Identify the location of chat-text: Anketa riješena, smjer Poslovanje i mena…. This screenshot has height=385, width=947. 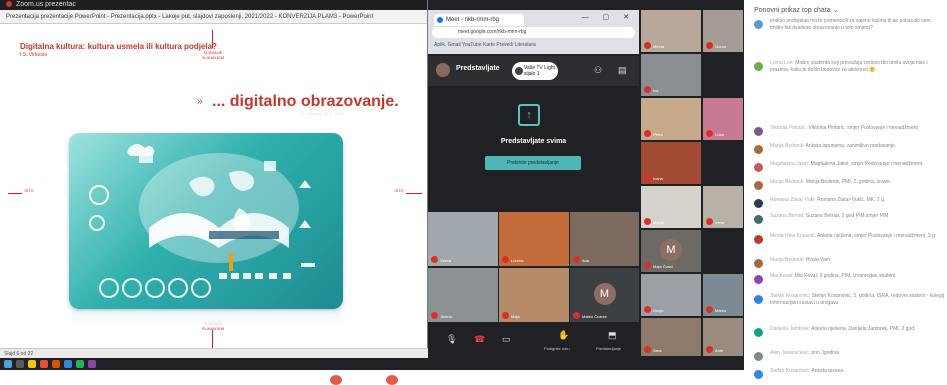
(875, 236).